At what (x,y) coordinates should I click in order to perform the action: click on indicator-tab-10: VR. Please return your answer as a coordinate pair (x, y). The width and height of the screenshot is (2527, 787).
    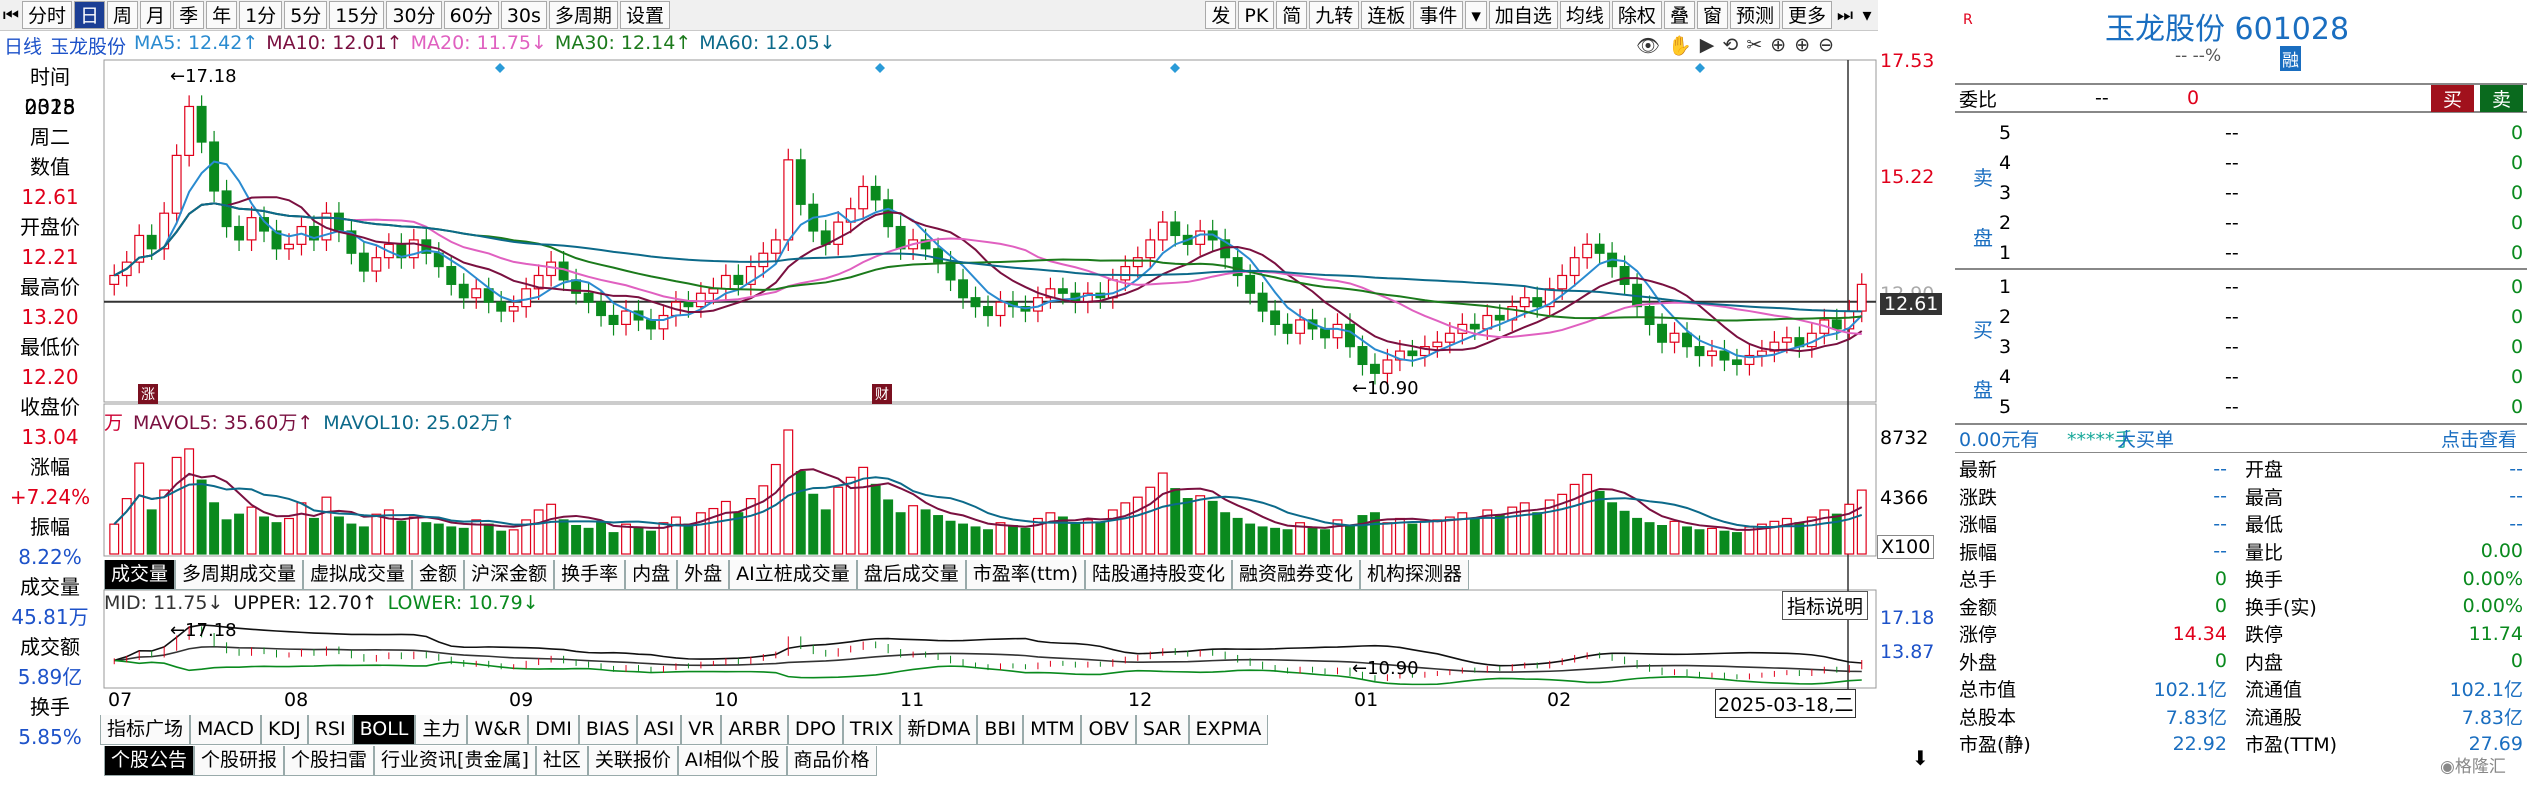
    Looking at the image, I should click on (701, 730).